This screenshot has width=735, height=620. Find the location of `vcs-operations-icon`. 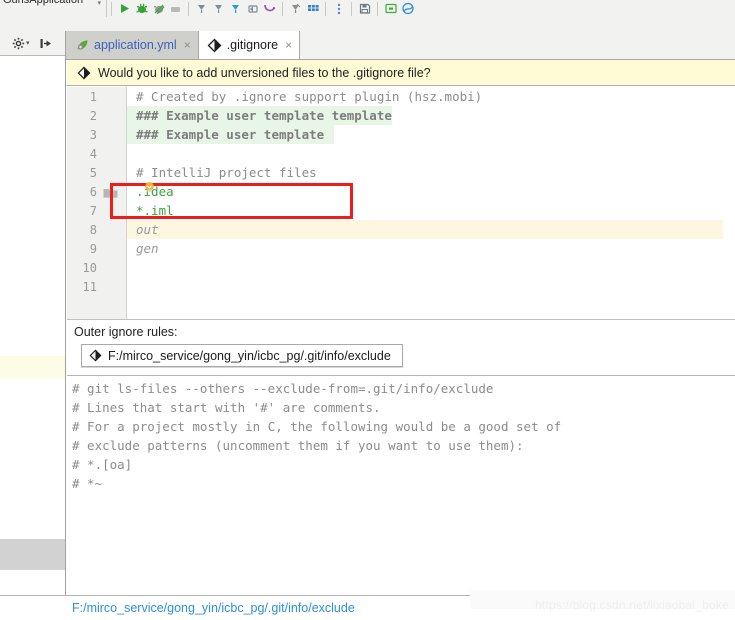

vcs-operations-icon is located at coordinates (295, 8).